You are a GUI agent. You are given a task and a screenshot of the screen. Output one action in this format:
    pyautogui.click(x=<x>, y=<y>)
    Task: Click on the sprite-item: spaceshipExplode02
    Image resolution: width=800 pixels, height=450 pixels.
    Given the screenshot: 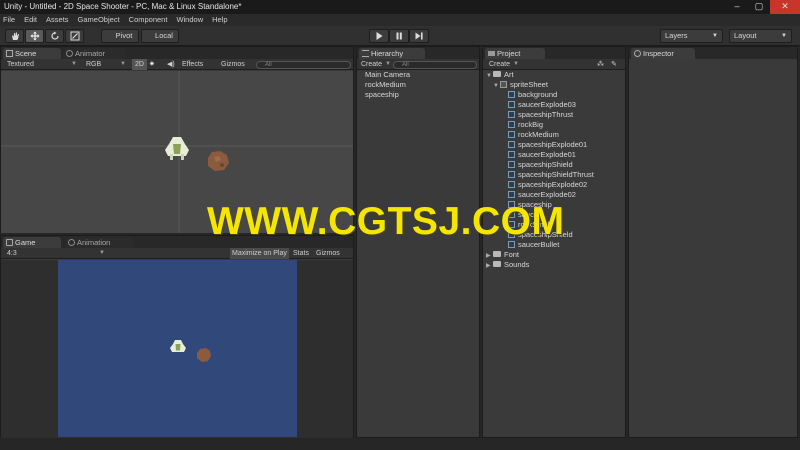 What is the action you would take?
    pyautogui.click(x=547, y=185)
    